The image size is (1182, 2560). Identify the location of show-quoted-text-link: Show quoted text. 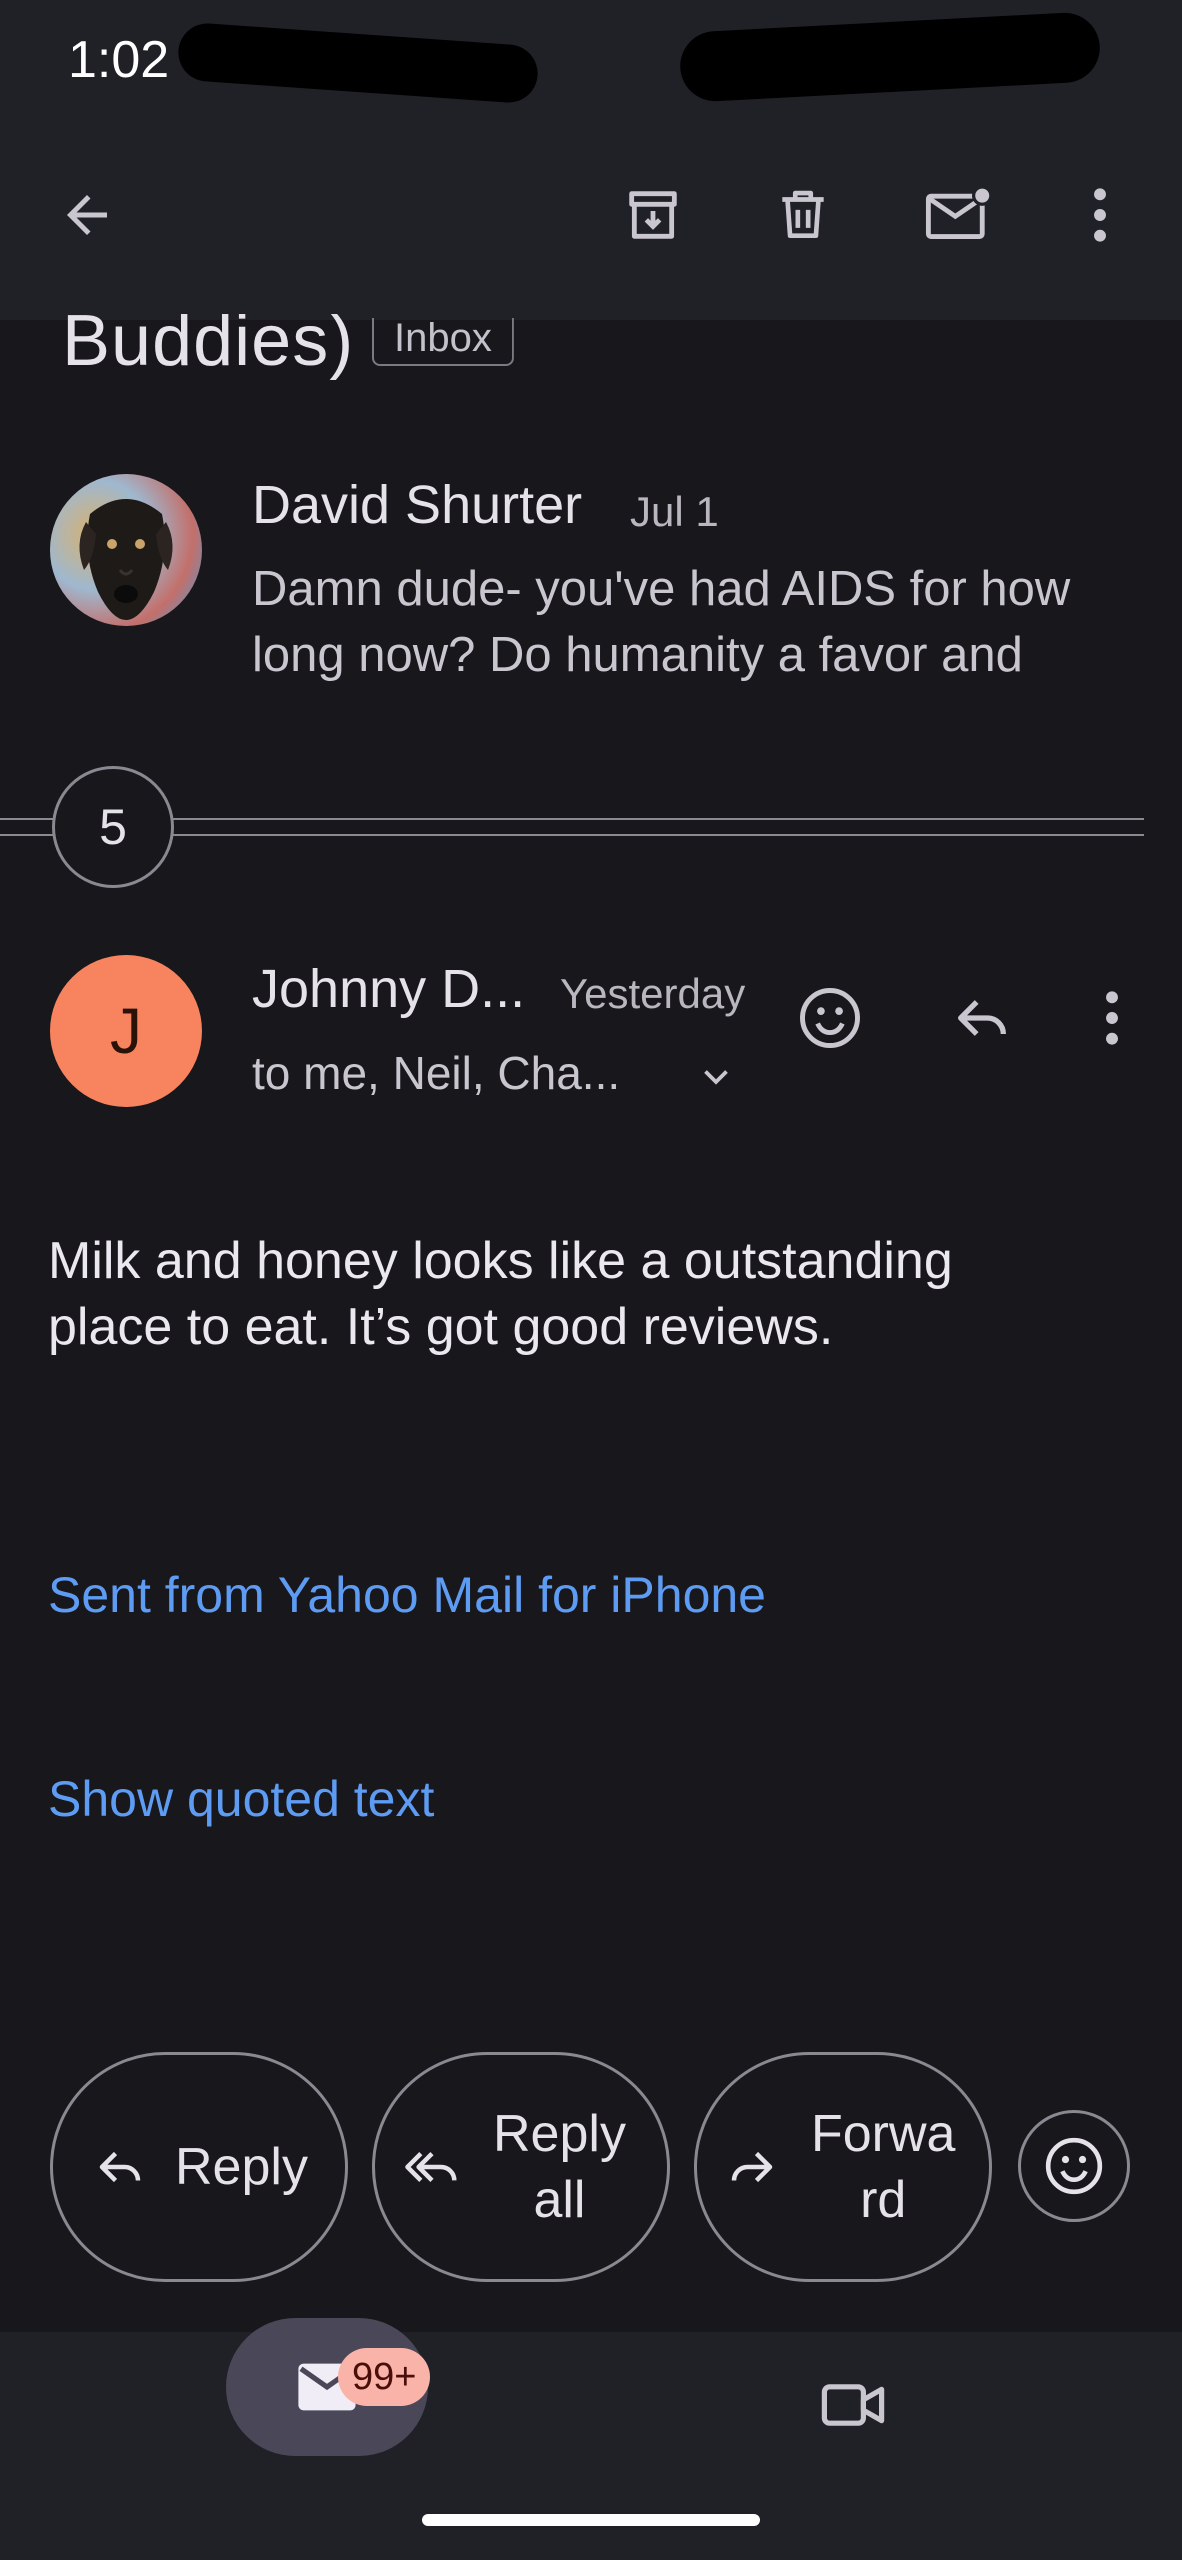
(241, 1799).